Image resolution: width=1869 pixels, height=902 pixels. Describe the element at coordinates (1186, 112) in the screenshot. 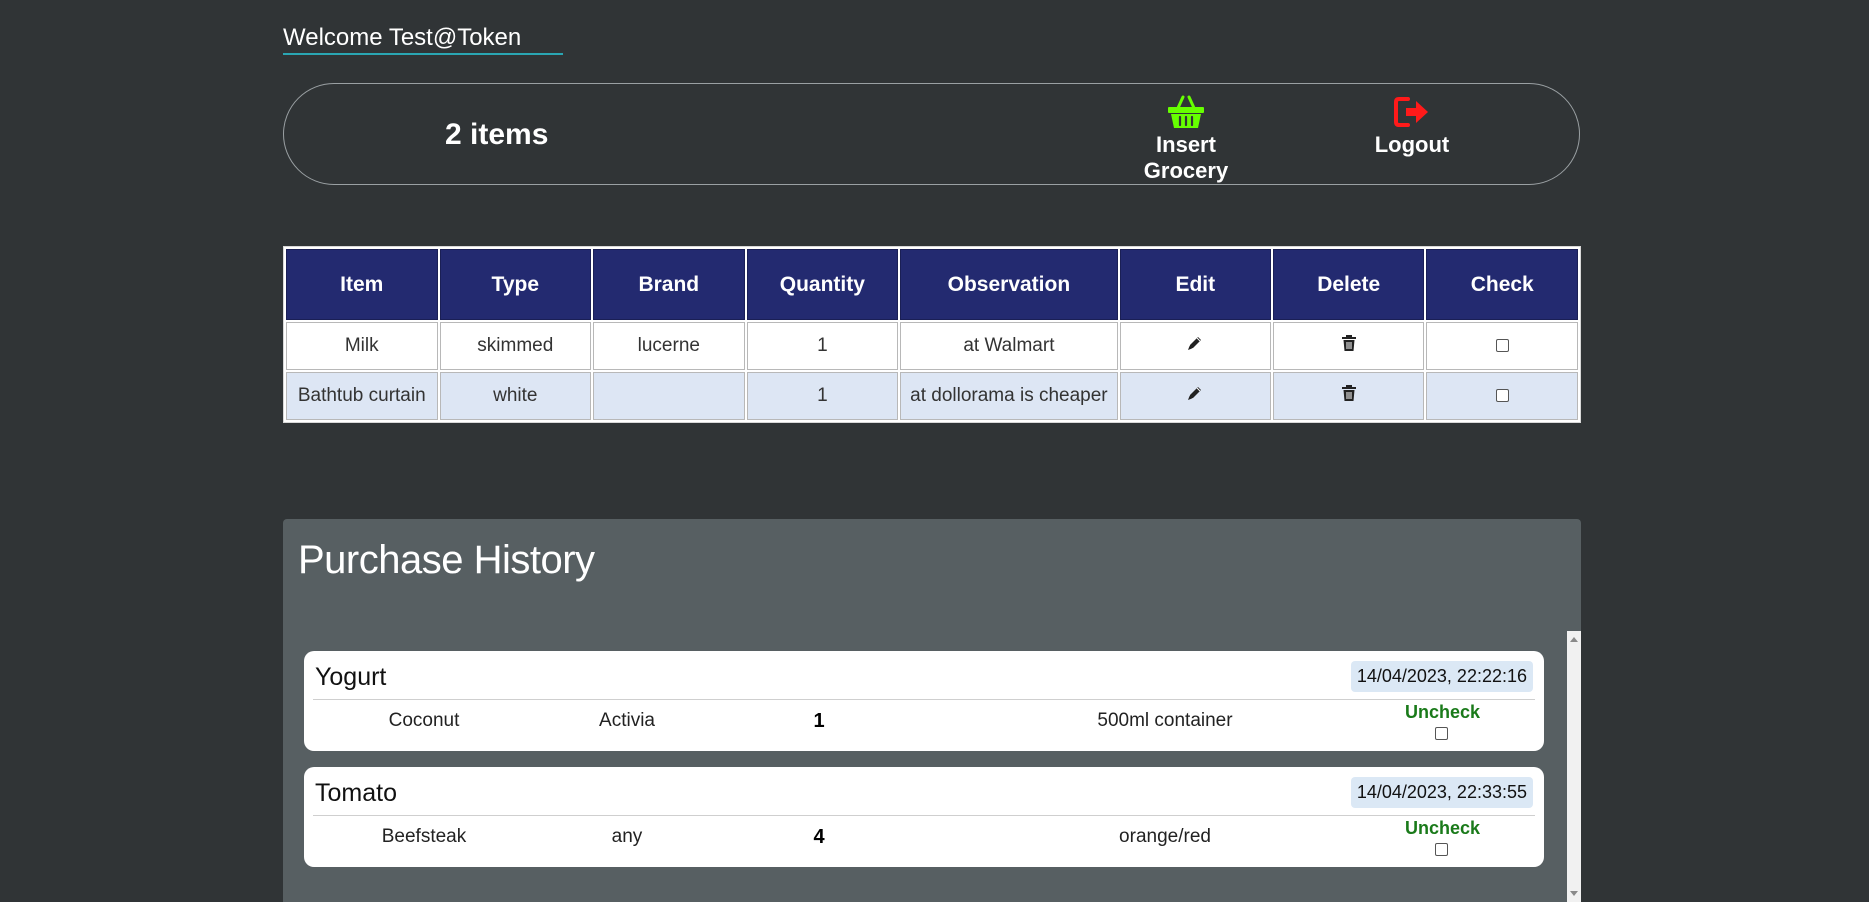

I see `basket-icon` at that location.